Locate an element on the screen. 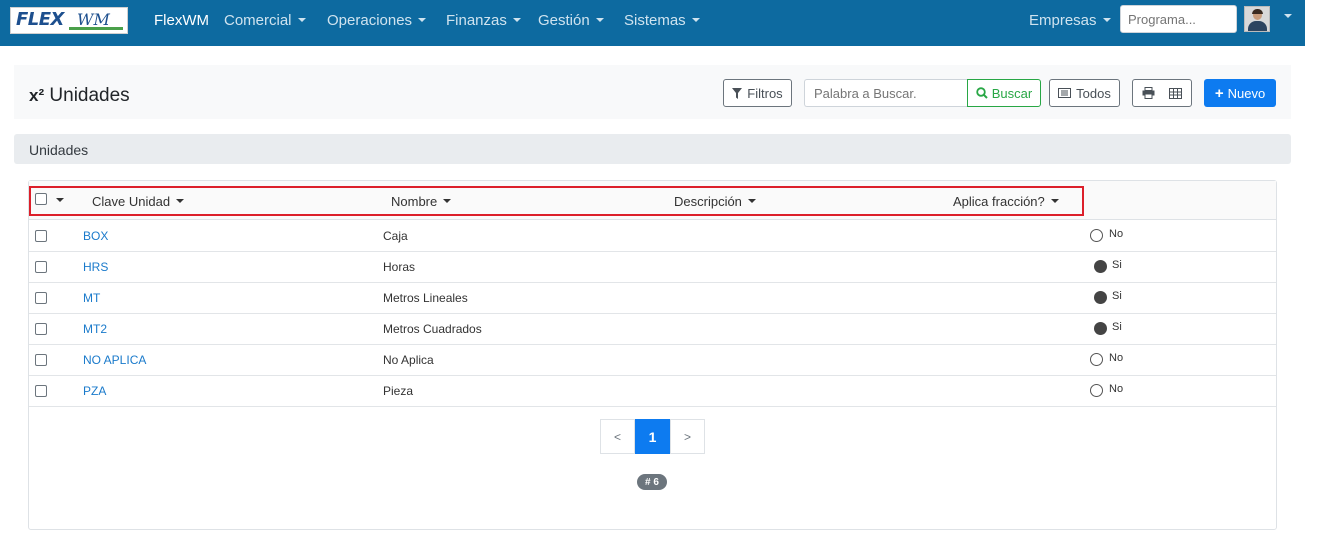  print-icon is located at coordinates (1148, 93).